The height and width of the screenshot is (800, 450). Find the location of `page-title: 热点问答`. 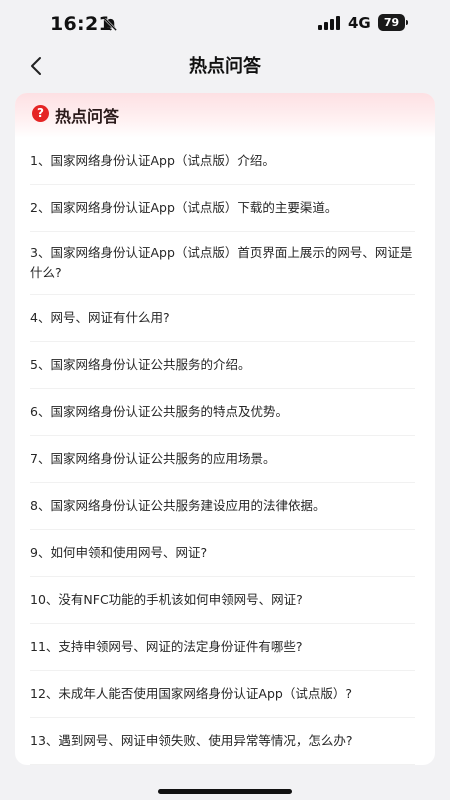

page-title: 热点问答 is located at coordinates (225, 66).